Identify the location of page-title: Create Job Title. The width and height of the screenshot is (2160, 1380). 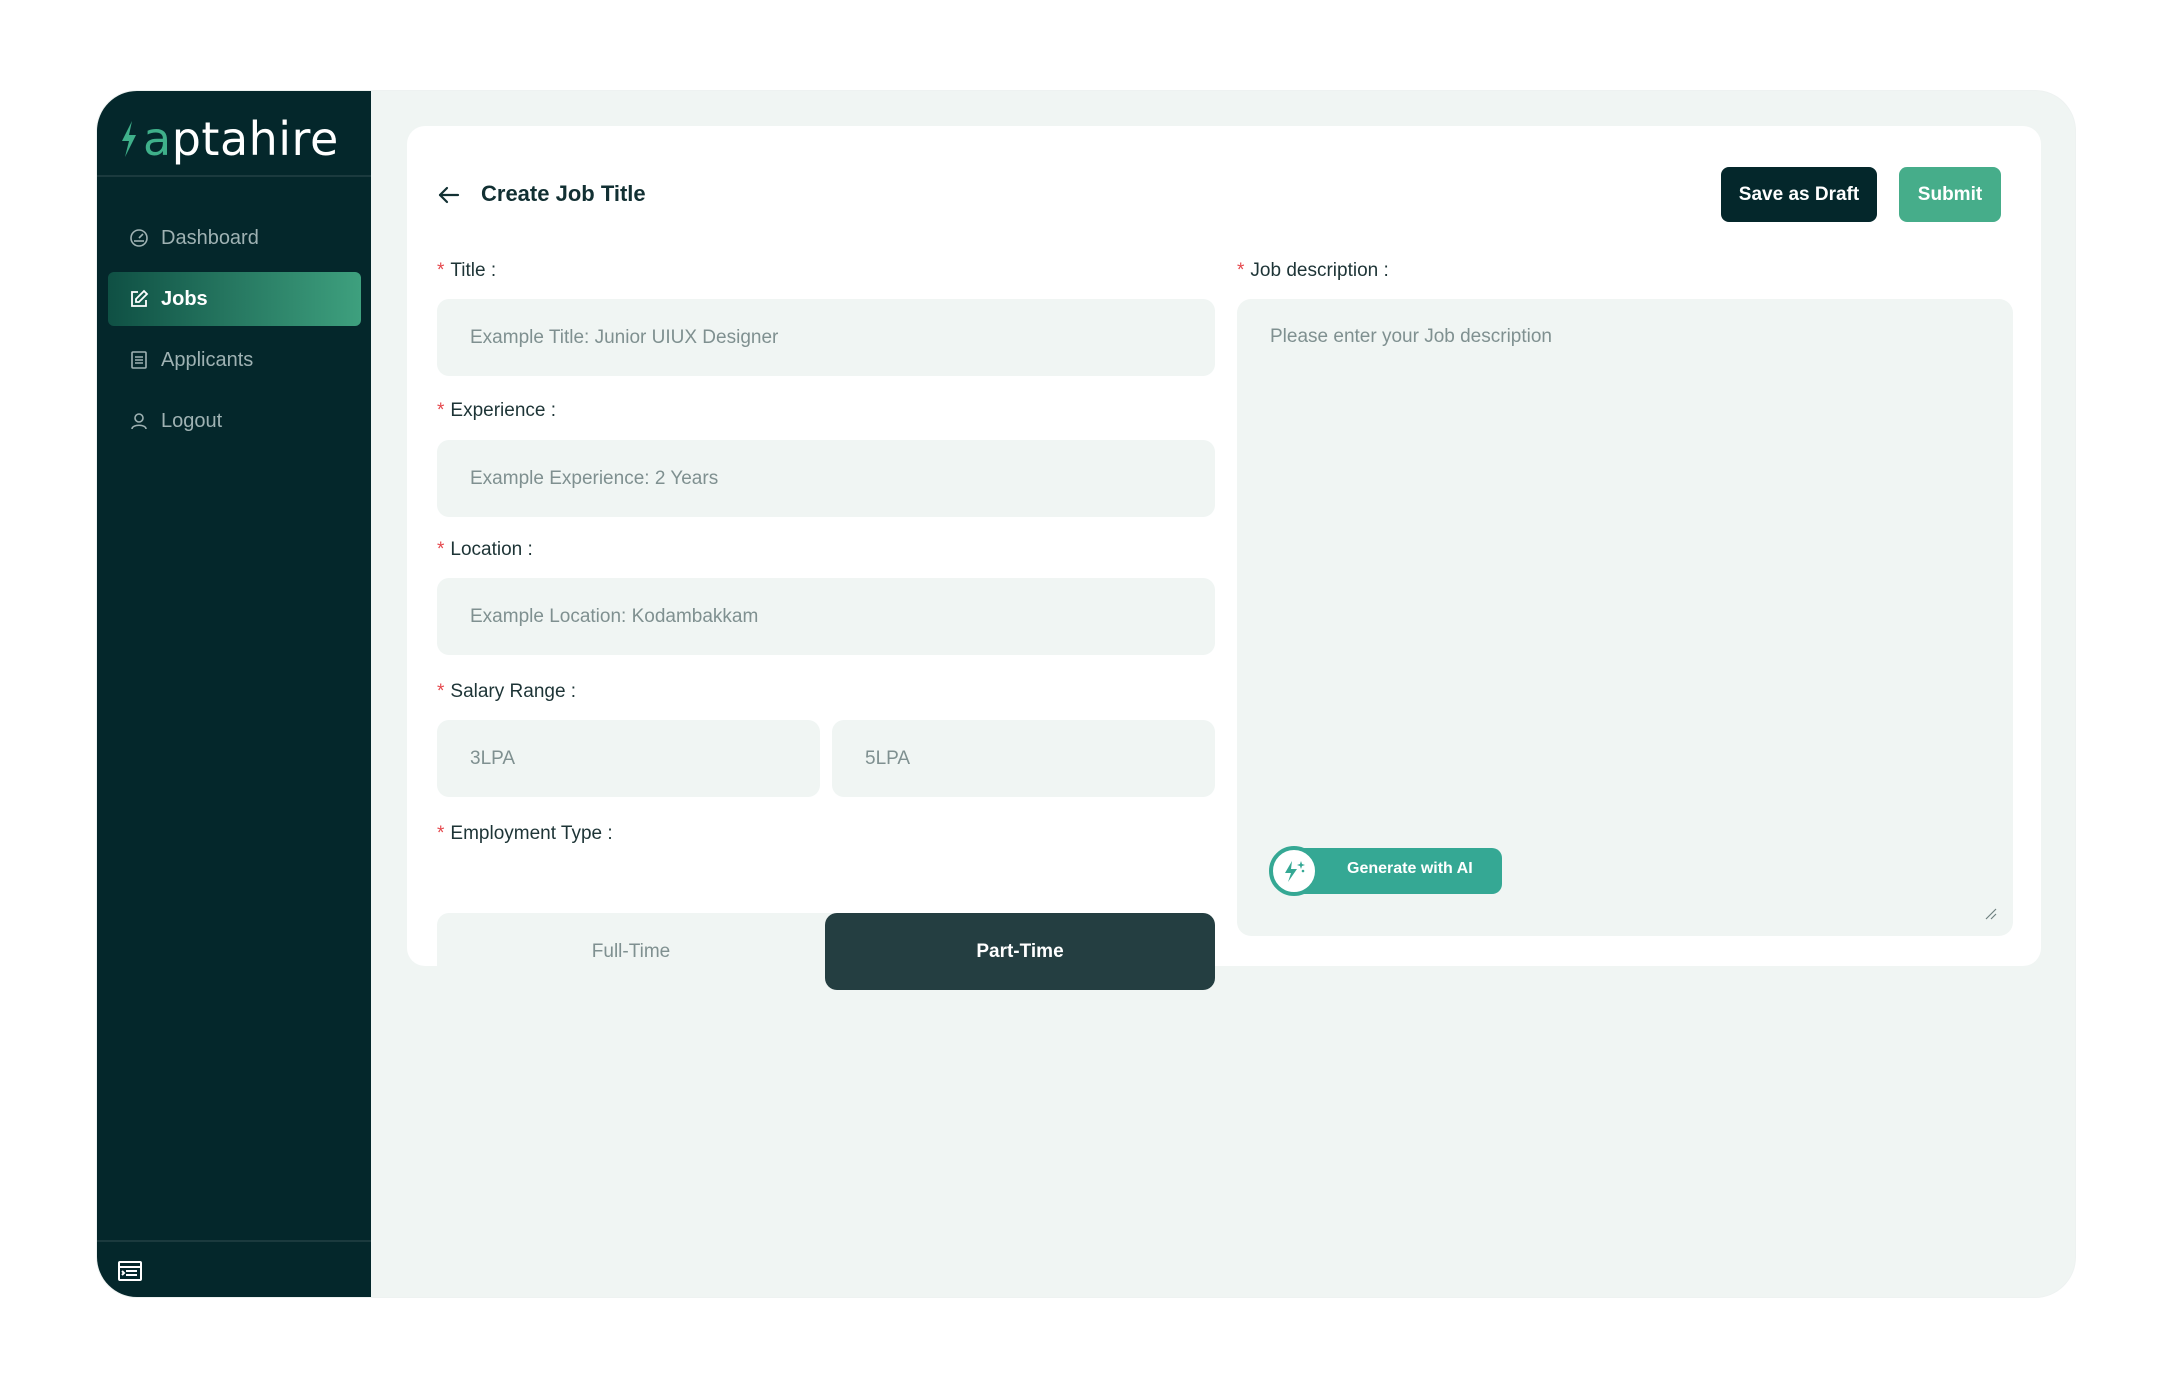
(563, 193).